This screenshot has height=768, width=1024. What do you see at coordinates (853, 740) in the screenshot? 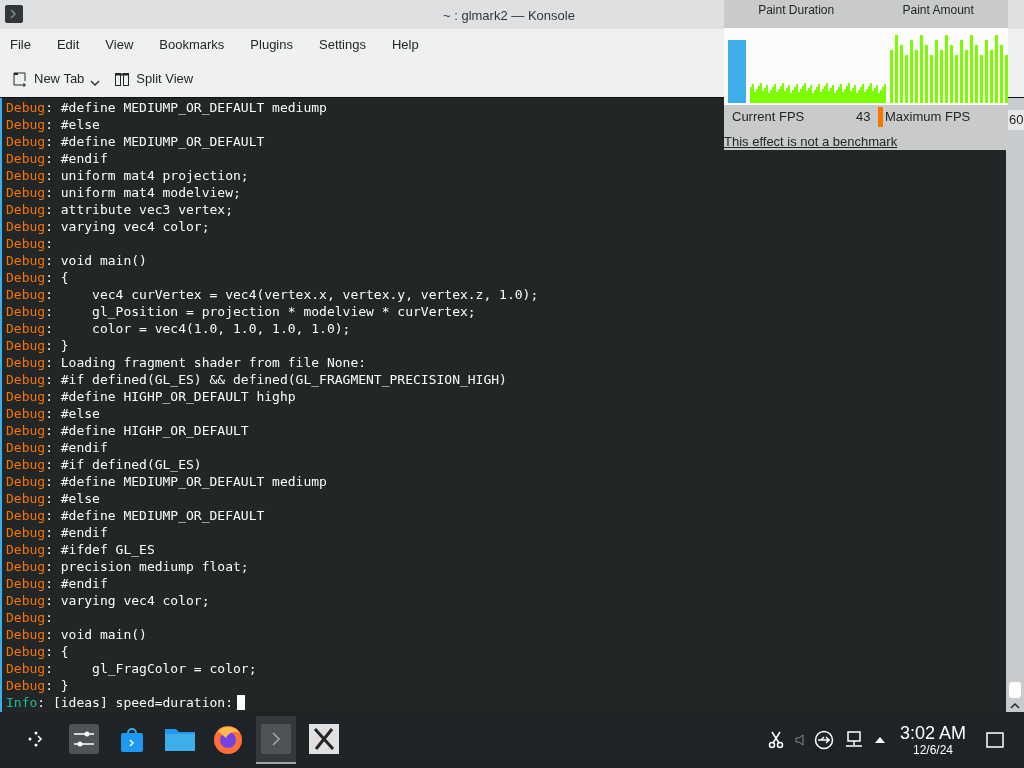
I see `network-icon` at bounding box center [853, 740].